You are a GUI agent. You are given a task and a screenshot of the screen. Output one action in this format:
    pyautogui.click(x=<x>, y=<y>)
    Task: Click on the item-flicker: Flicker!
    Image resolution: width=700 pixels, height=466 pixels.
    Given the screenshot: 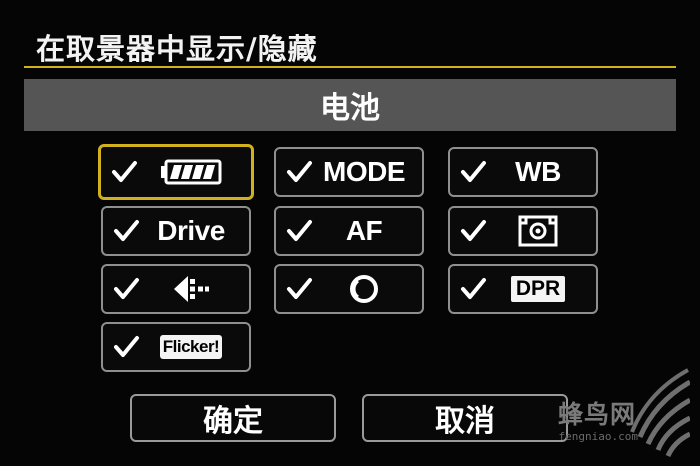 What is the action you would take?
    pyautogui.click(x=176, y=347)
    